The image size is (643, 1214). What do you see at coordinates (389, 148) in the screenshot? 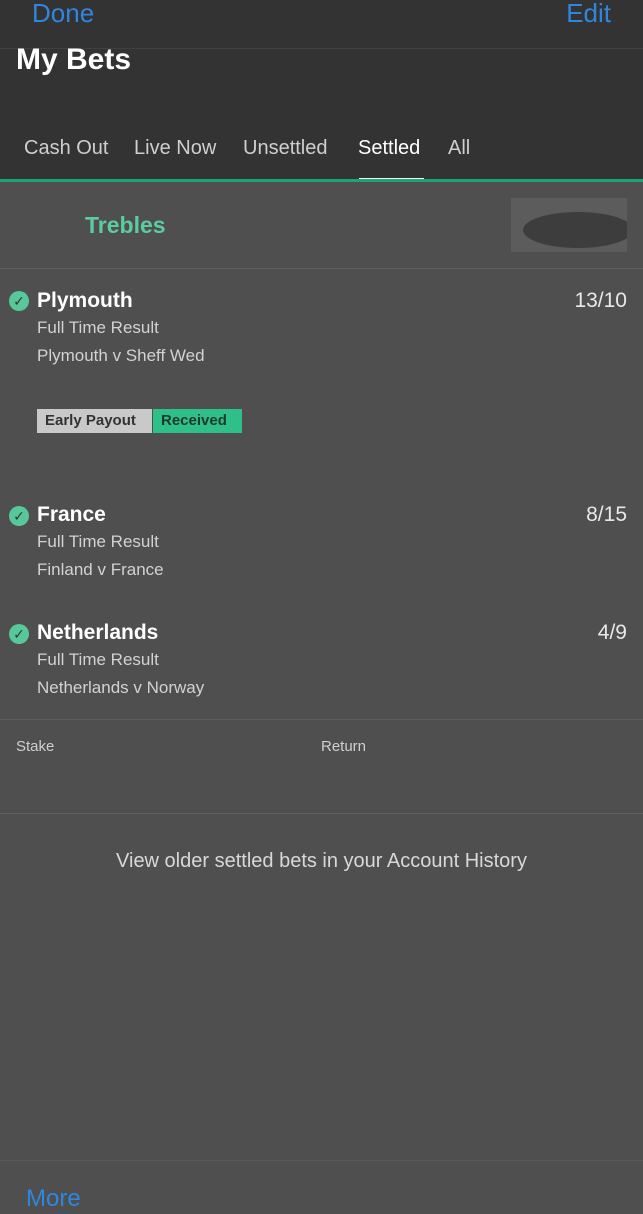
I see `tab-settled: Settled` at bounding box center [389, 148].